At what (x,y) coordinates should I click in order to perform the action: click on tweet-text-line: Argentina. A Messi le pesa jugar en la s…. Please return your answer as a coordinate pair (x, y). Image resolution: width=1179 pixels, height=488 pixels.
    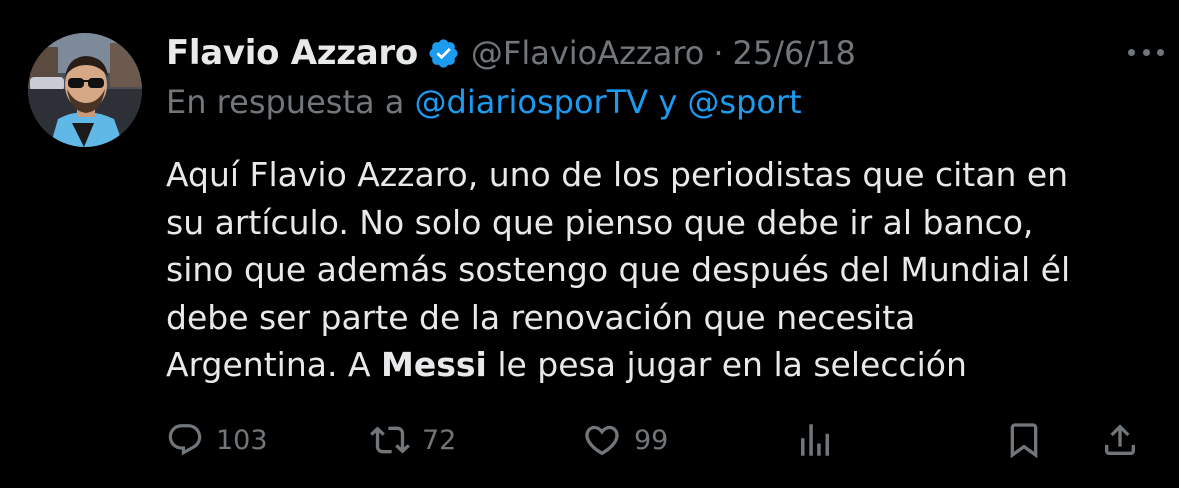
    Looking at the image, I should click on (661, 365).